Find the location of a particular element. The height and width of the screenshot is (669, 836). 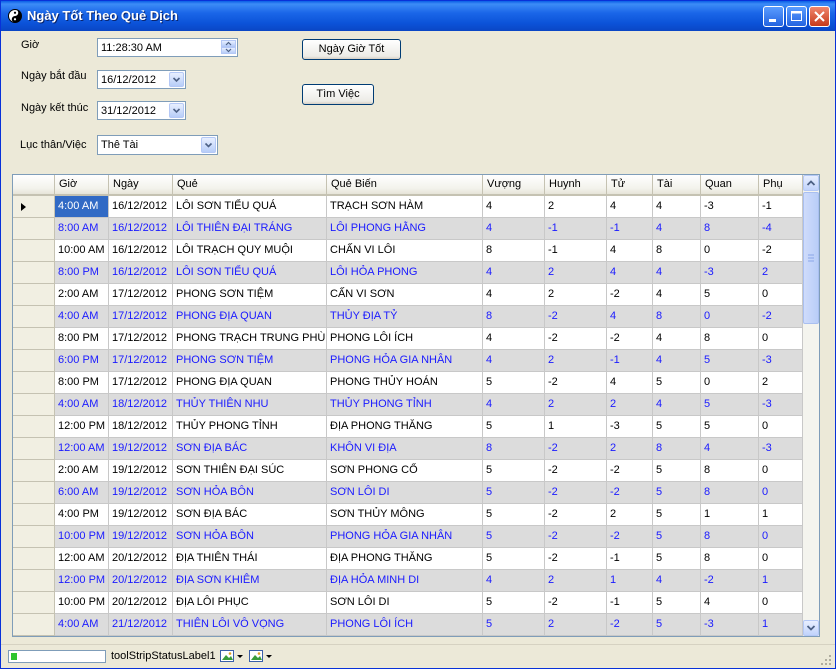

tim-viec-button: Tìm Việc is located at coordinates (338, 94).